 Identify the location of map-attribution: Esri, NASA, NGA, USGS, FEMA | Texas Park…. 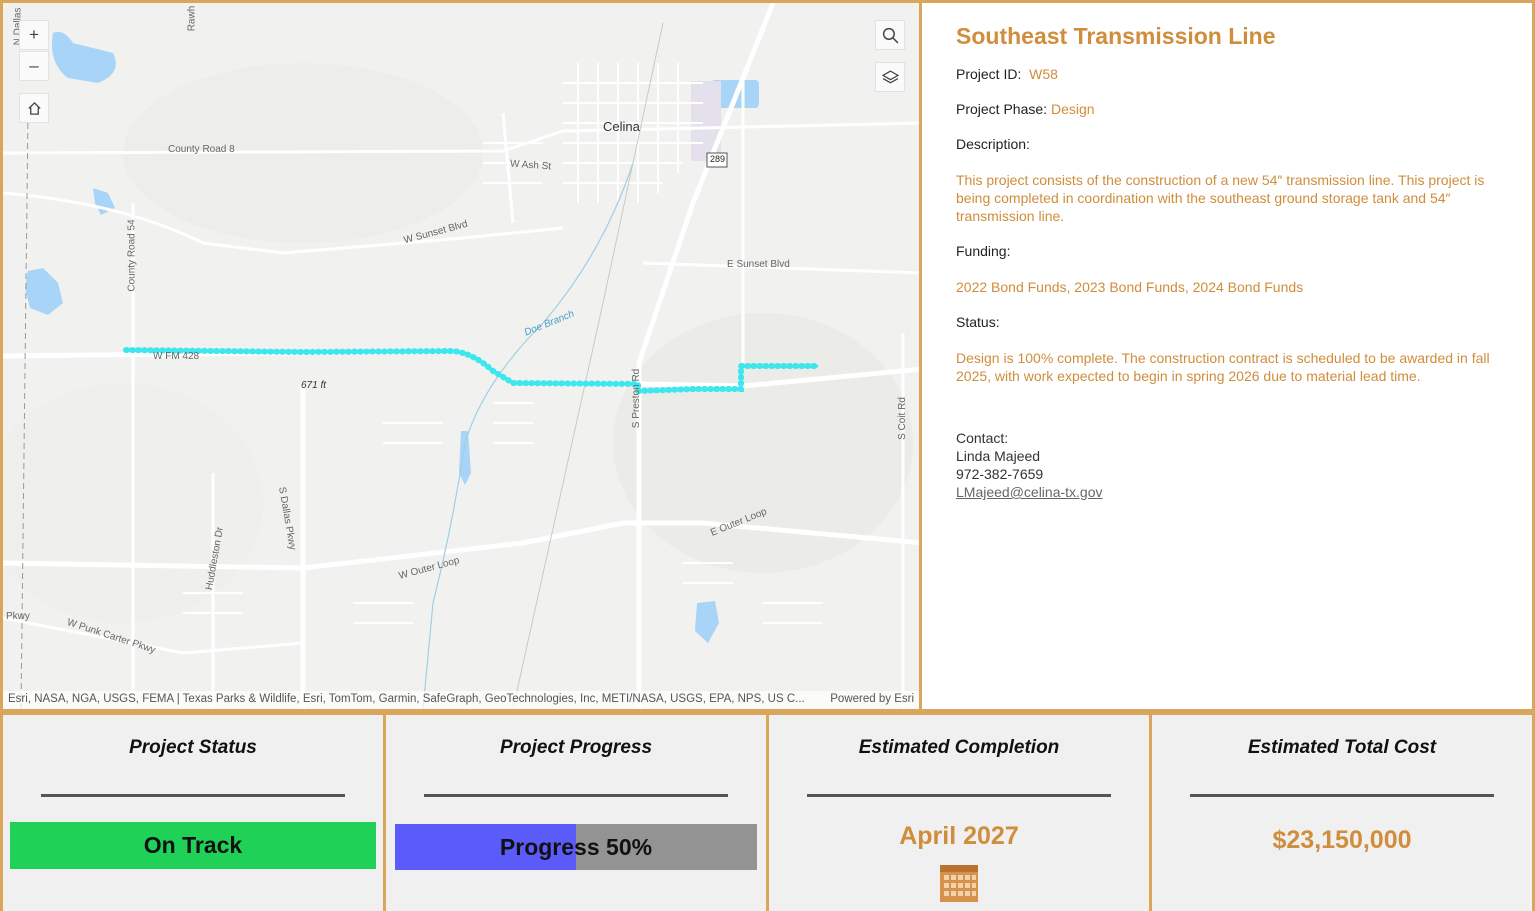
(461, 700).